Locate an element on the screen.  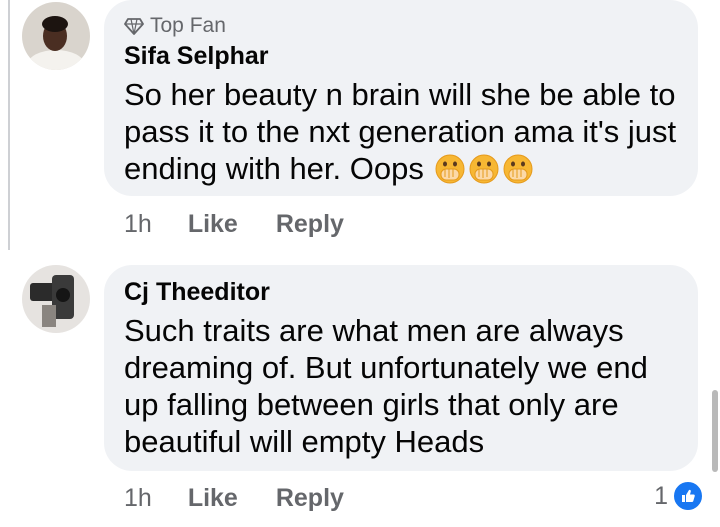
comment-line-with-emoji: ending with her. Oops is located at coordinates (409, 168).